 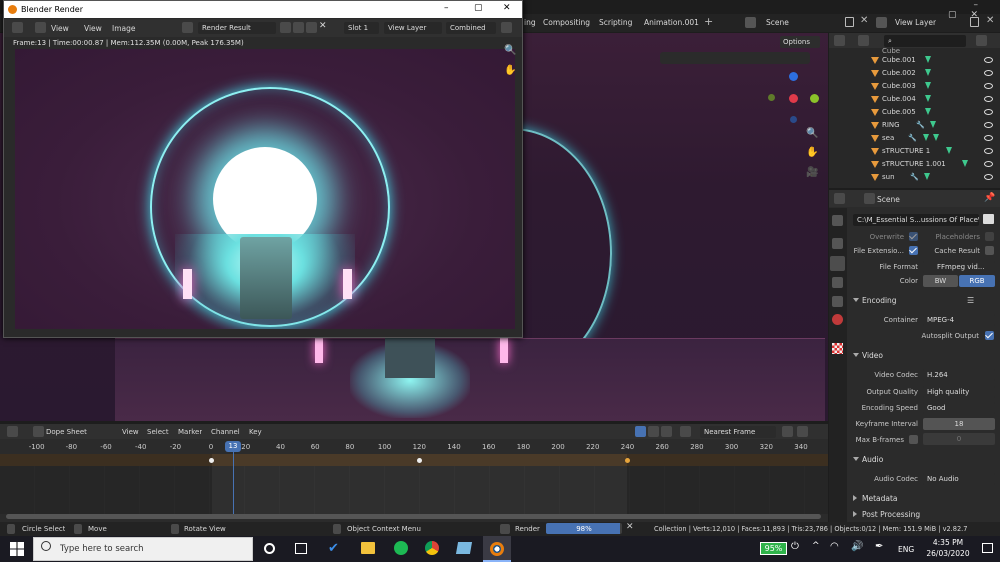 I want to click on render-menu-image: Image, so click(x=124, y=28).